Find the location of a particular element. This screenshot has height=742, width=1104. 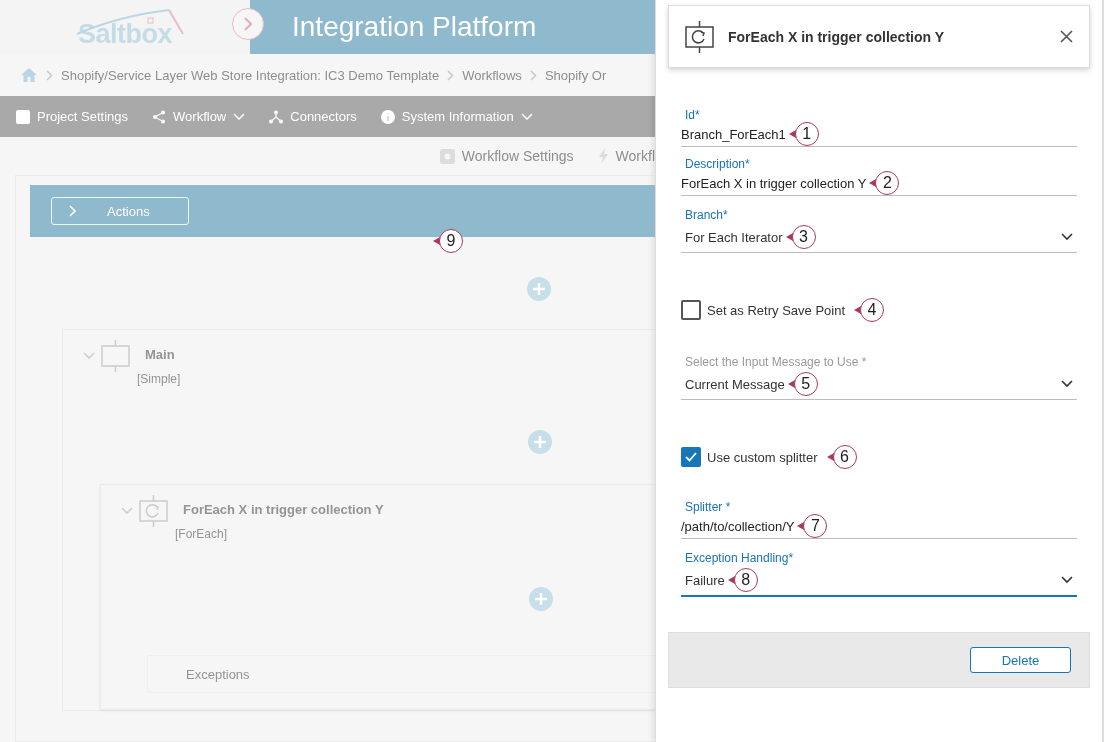

lightning-icon is located at coordinates (603, 156).